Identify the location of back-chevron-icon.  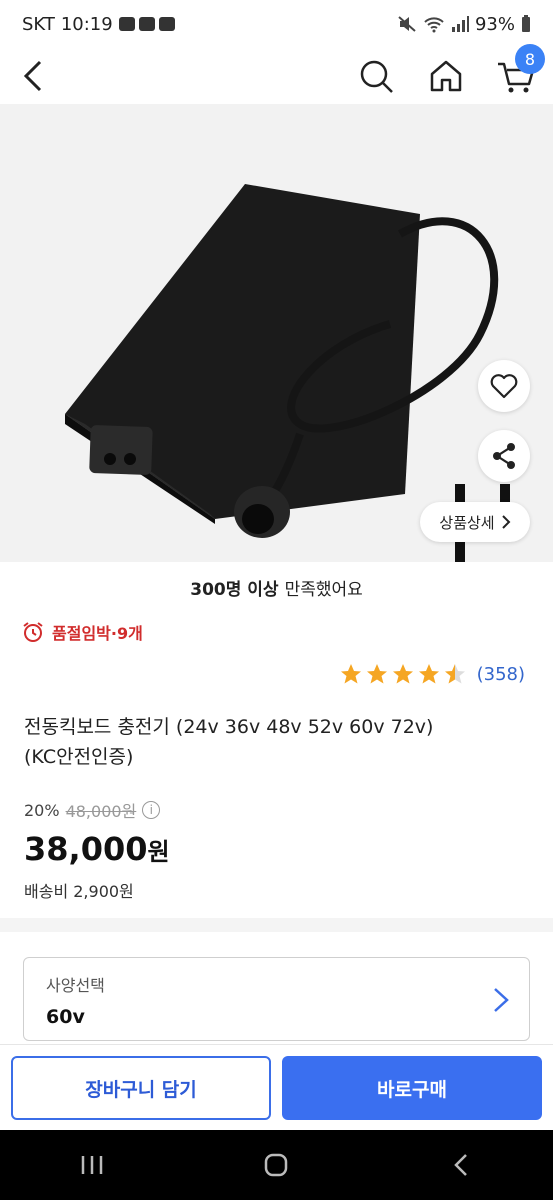
(460, 1165).